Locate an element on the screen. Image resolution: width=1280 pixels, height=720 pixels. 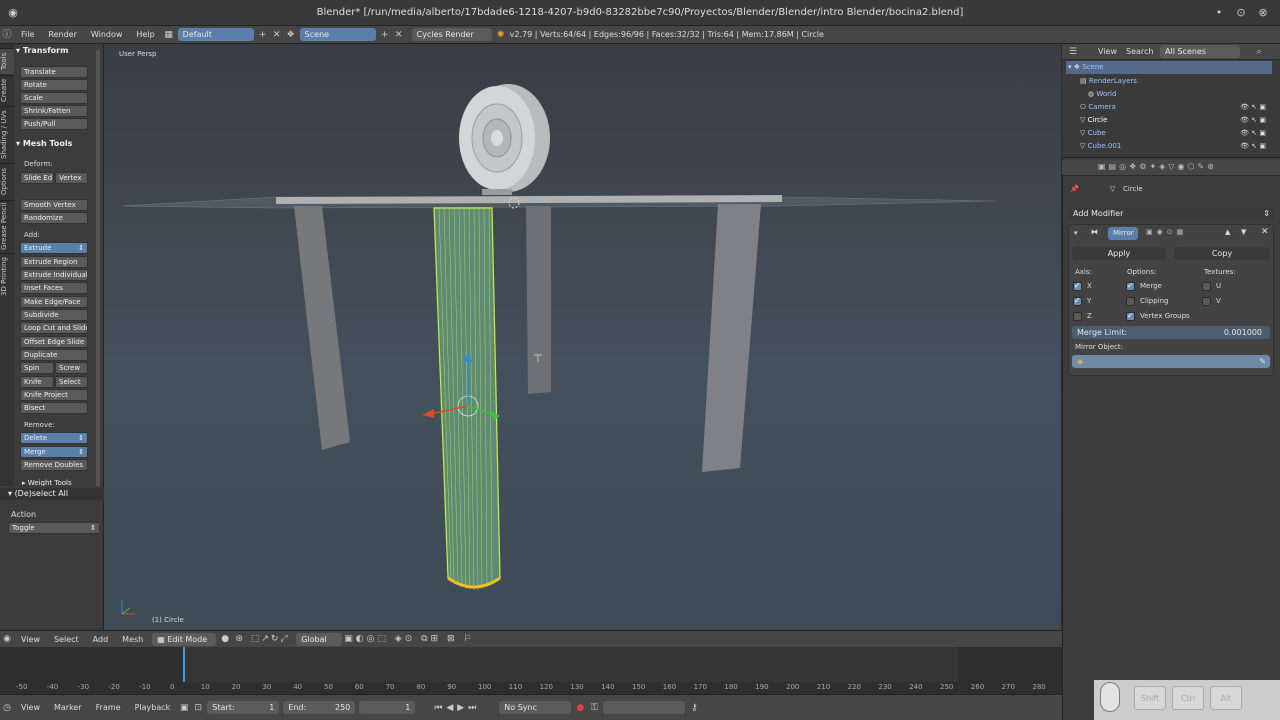
clipping-checkbox is located at coordinates (1130, 301).